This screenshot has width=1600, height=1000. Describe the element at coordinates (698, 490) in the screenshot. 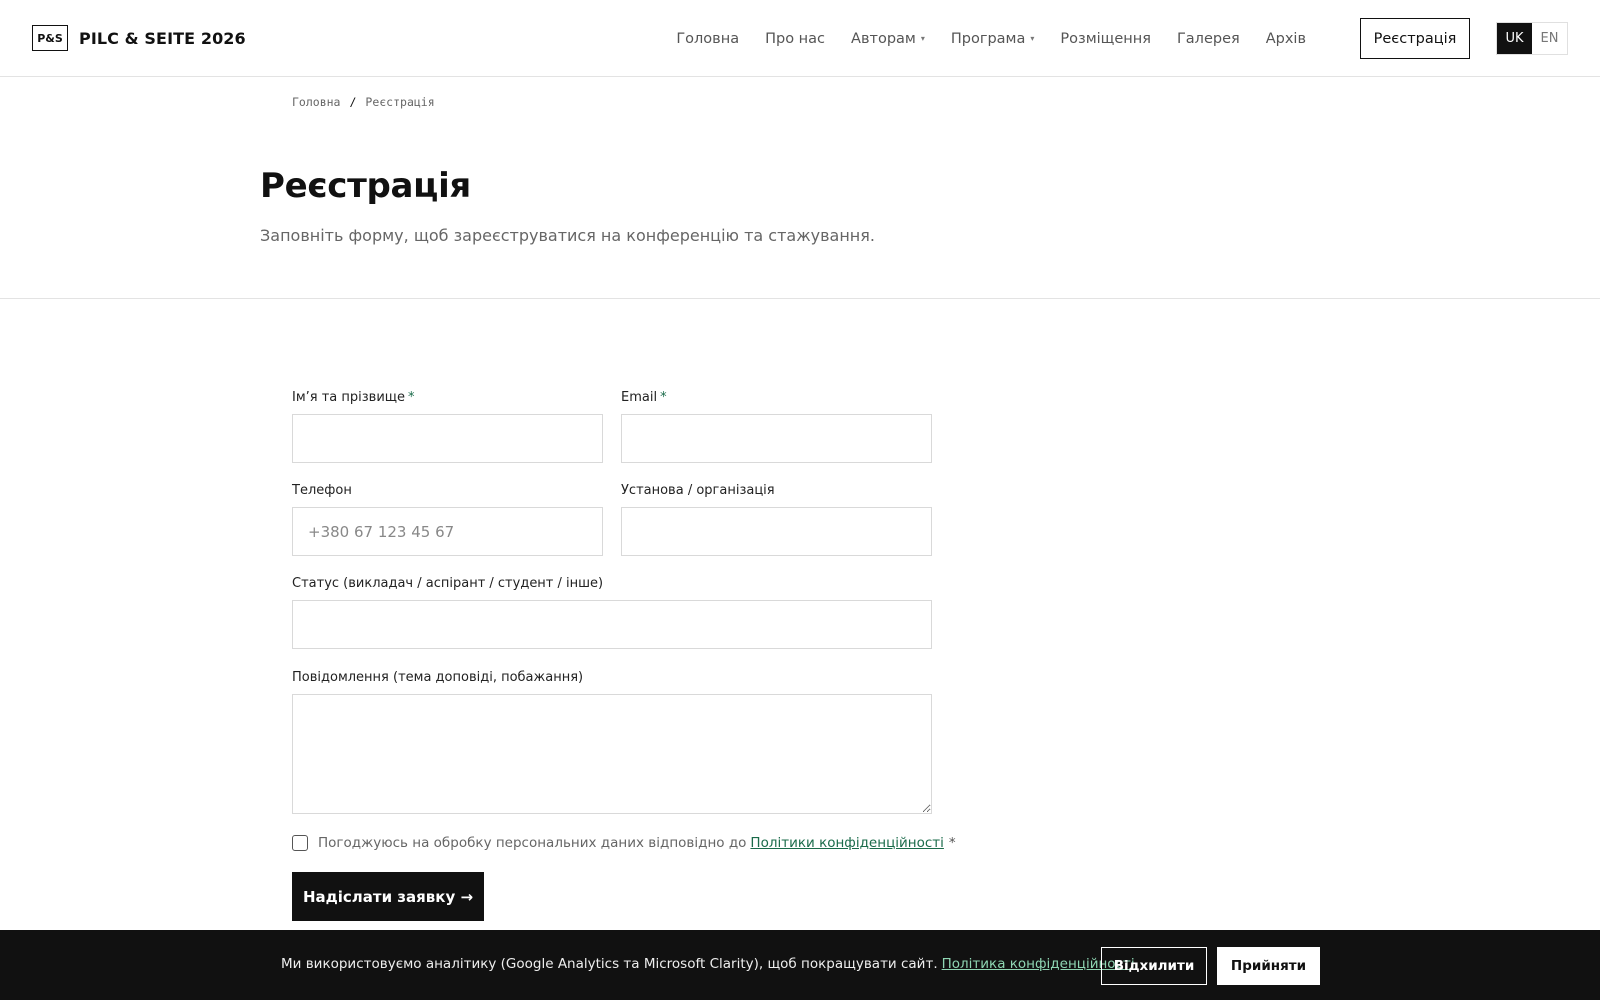

I see `organization-label: Установа / організація` at that location.